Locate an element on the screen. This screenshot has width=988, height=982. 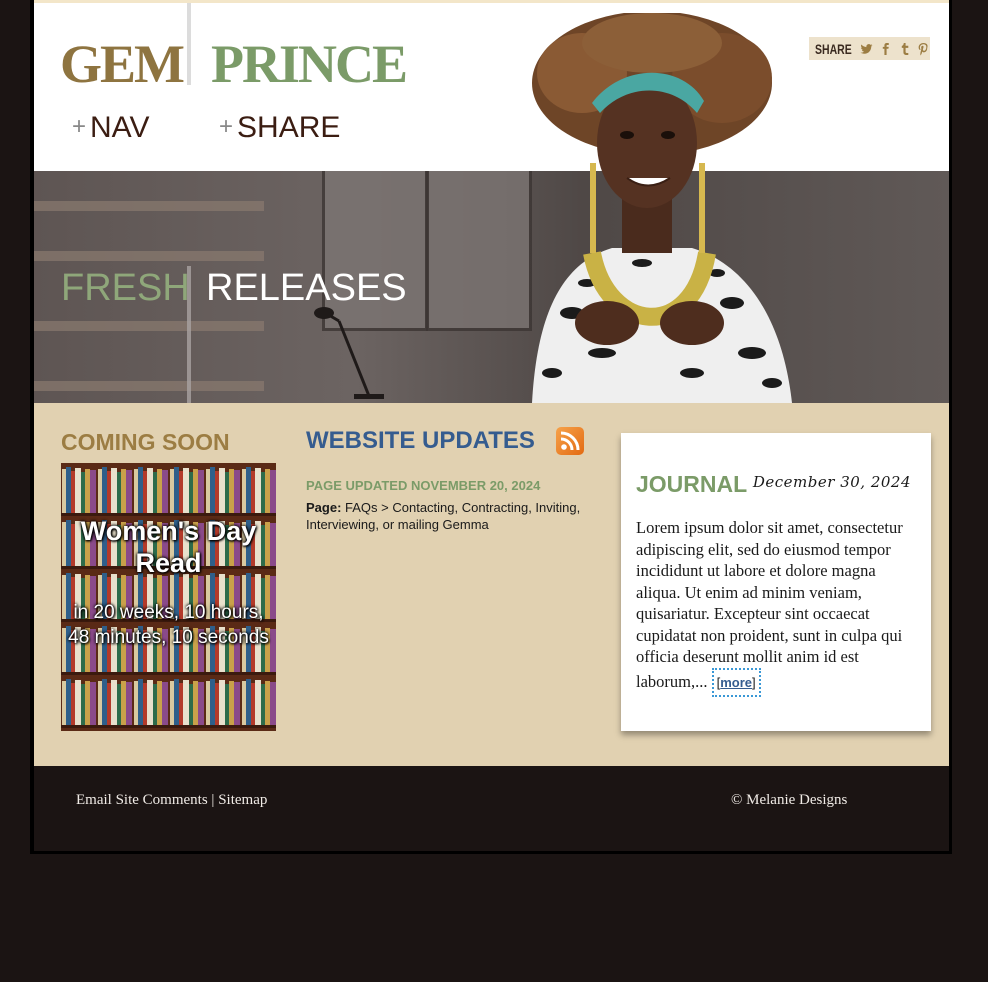
nav-menu-toggle: + NAV is located at coordinates (110, 128).